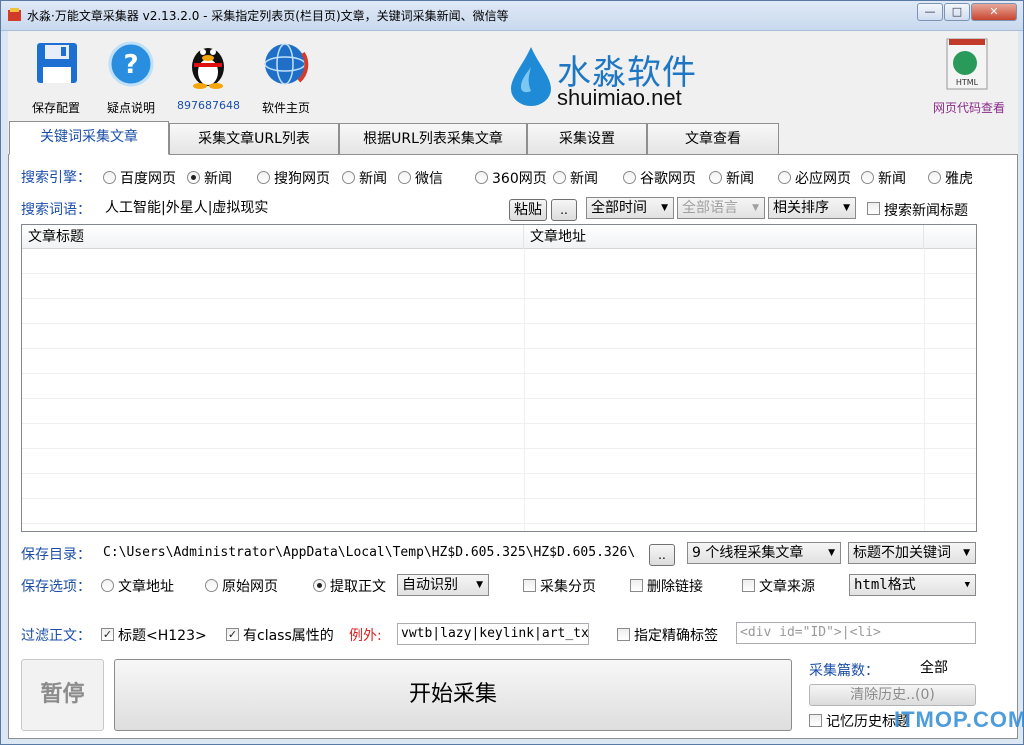 This screenshot has width=1024, height=745. I want to click on save-url-label: 文章地址, so click(146, 587).